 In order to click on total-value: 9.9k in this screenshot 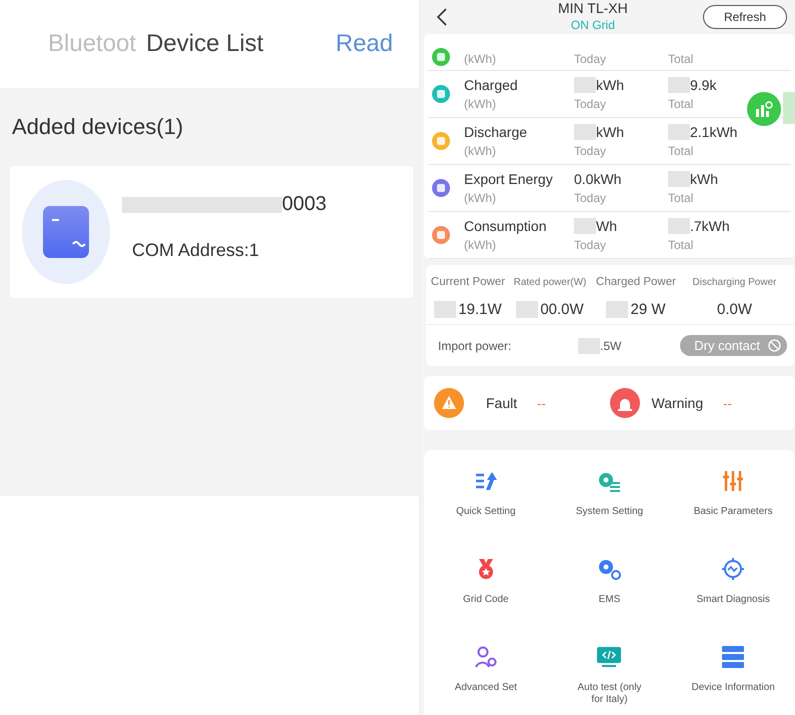, I will do `click(703, 85)`.